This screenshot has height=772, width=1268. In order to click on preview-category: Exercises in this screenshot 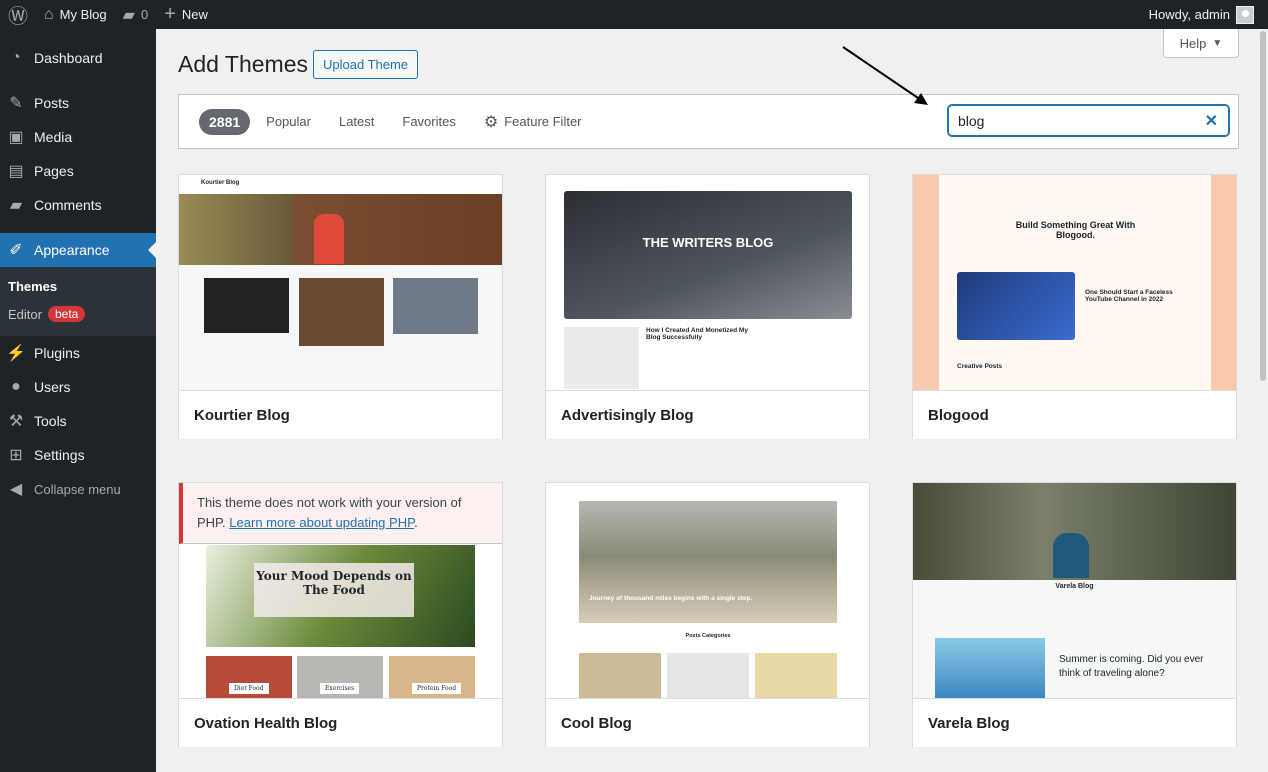, I will do `click(340, 688)`.